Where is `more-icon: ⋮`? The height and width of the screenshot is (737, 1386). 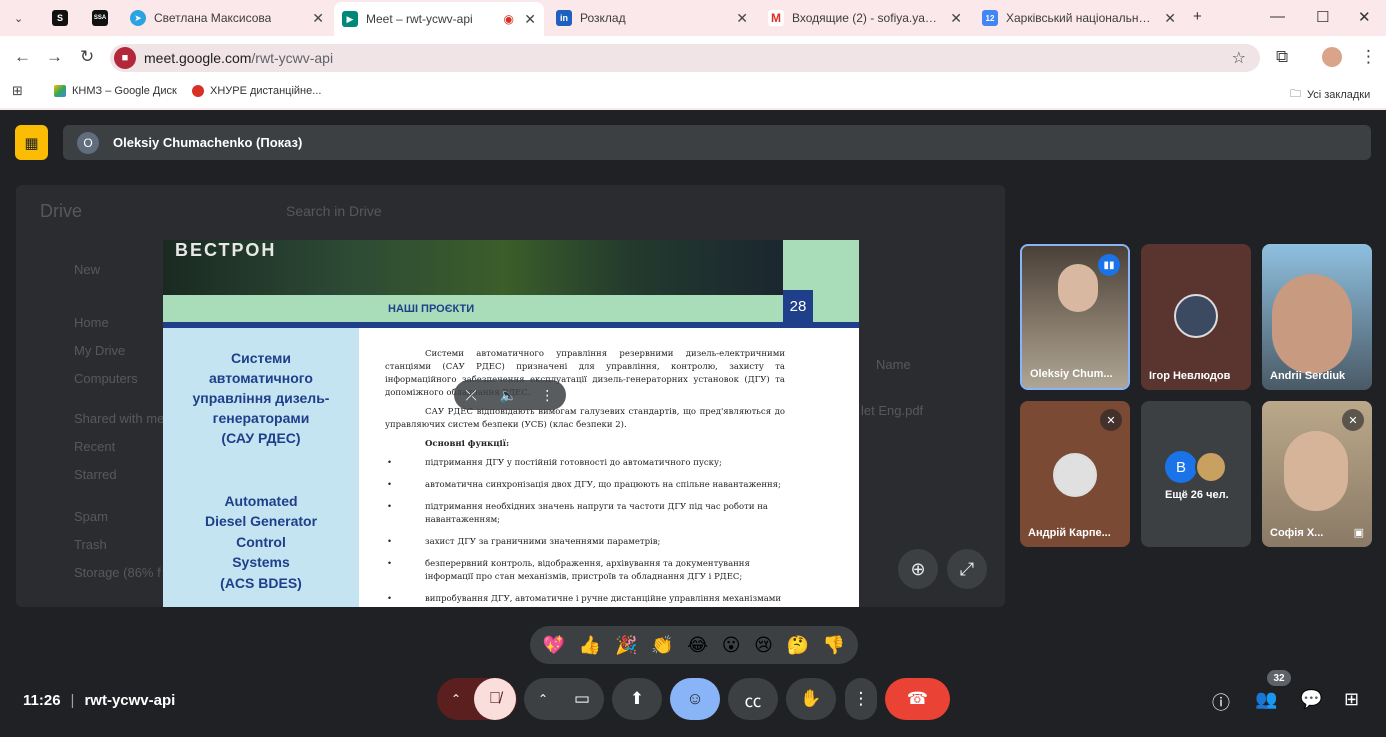
more-icon: ⋮ is located at coordinates (547, 395).